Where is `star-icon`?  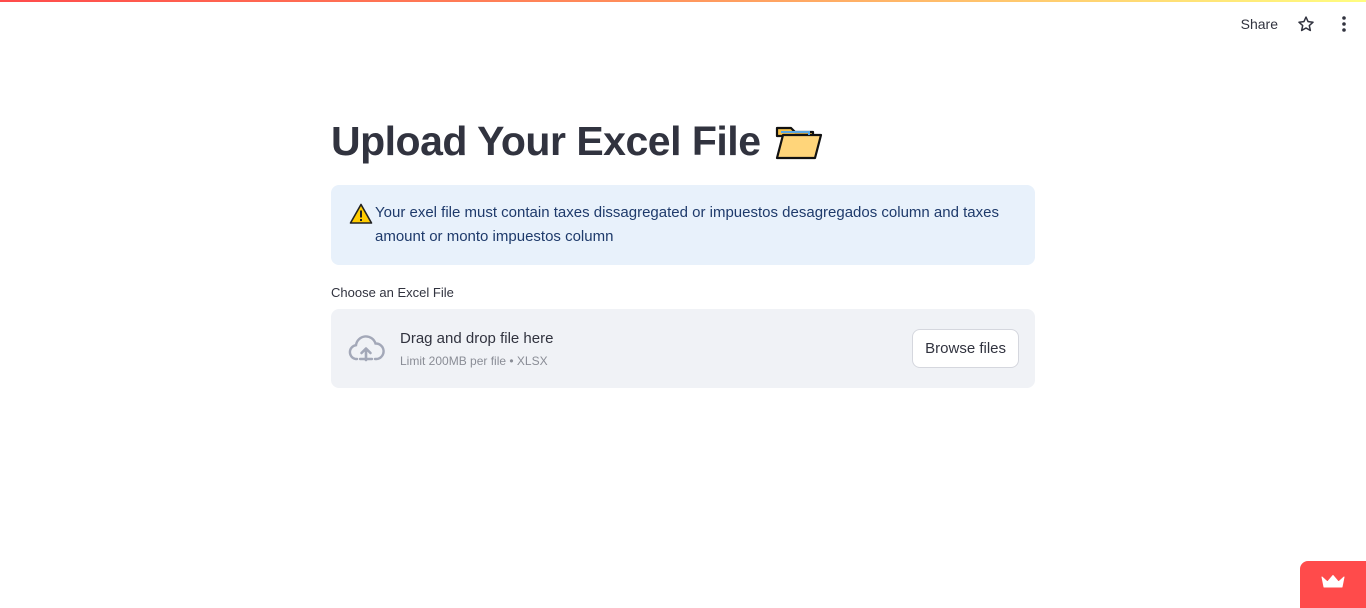 star-icon is located at coordinates (1306, 24).